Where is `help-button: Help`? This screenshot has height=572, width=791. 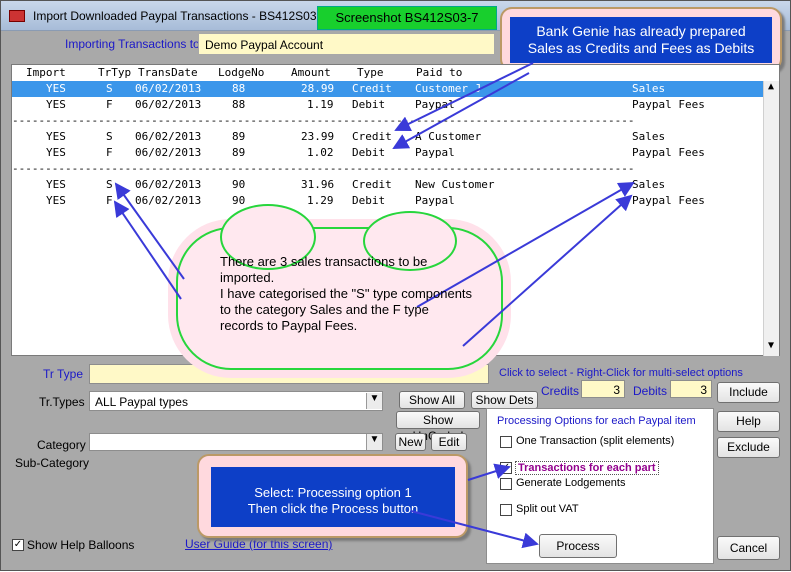 help-button: Help is located at coordinates (748, 421).